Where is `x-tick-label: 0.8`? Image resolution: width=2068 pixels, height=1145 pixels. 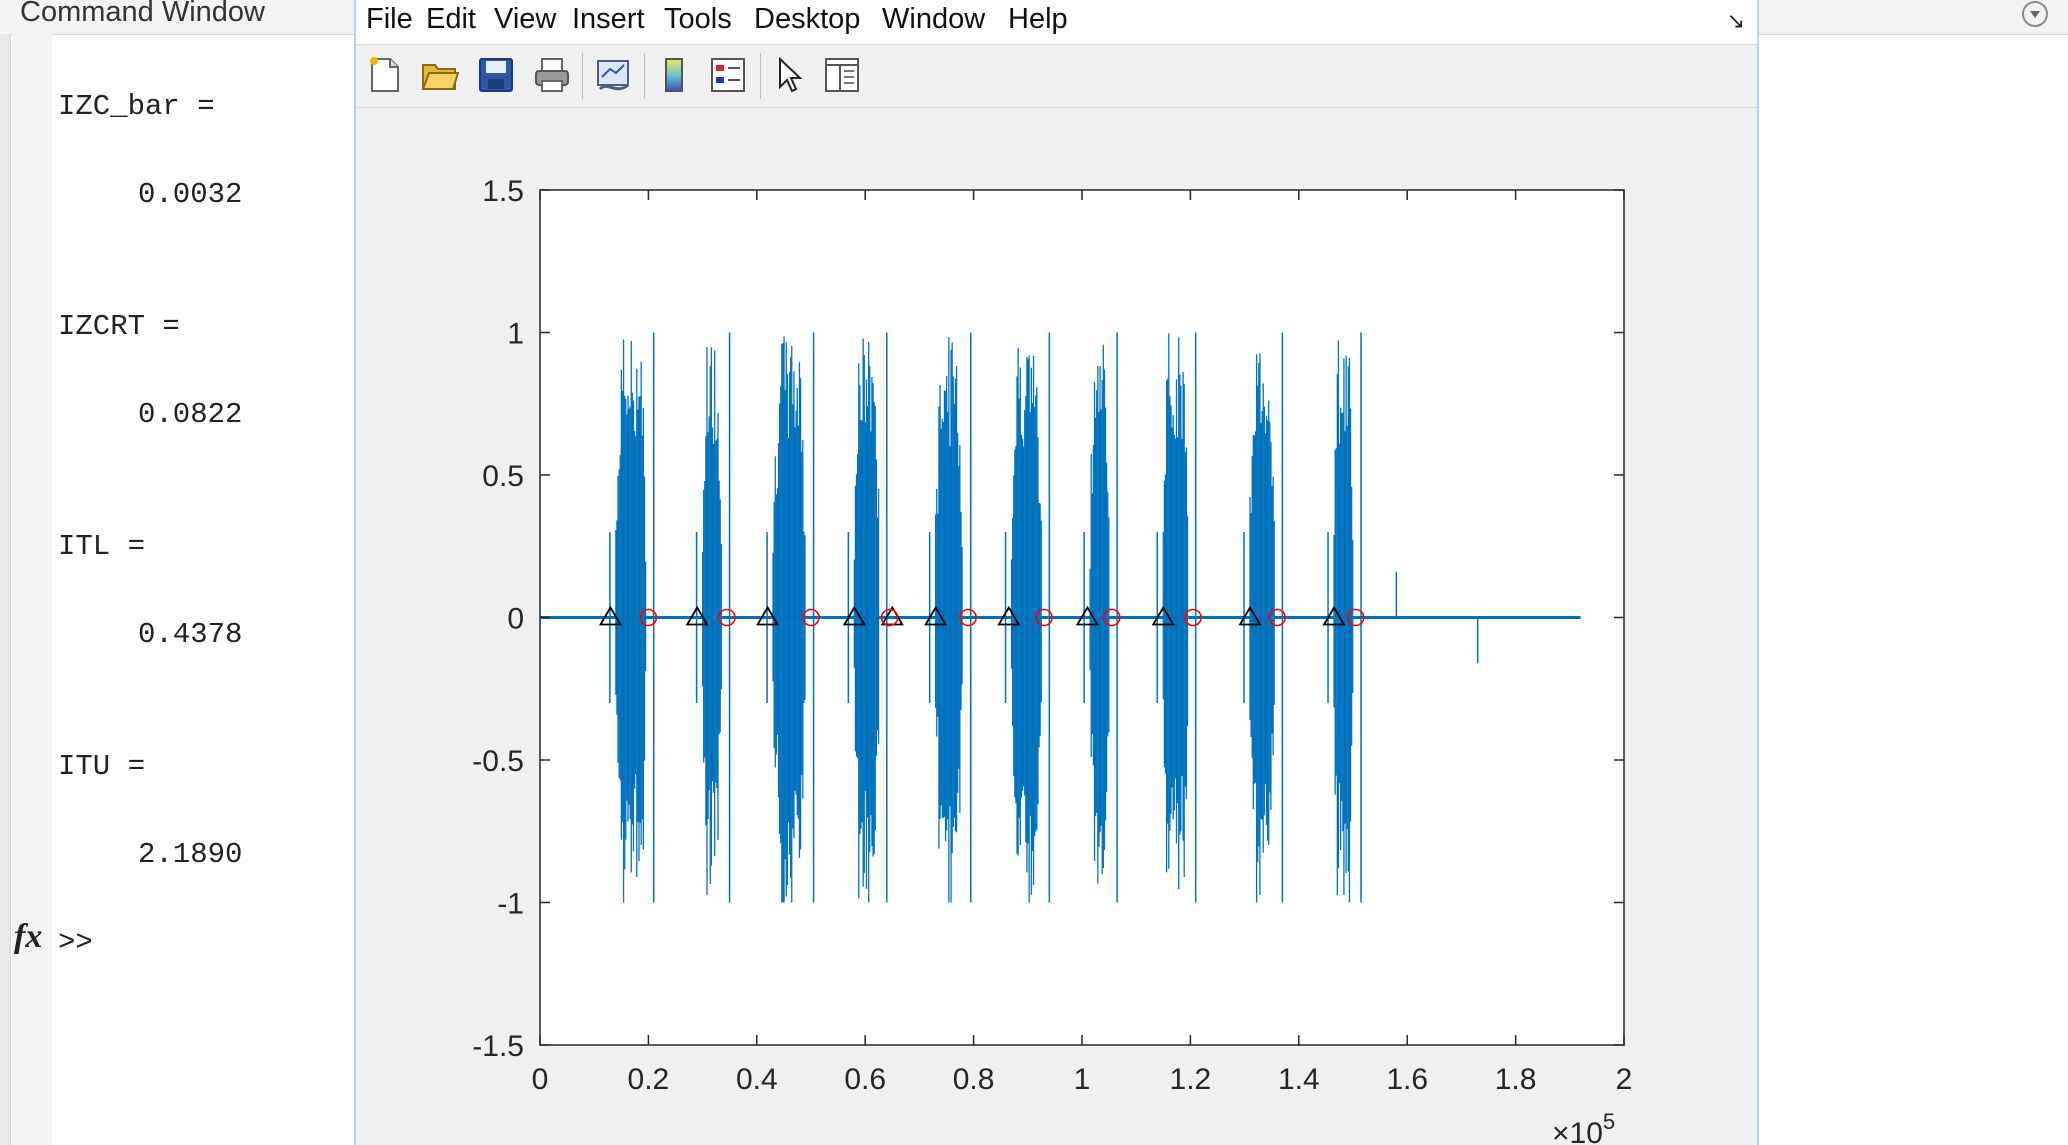 x-tick-label: 0.8 is located at coordinates (974, 1079).